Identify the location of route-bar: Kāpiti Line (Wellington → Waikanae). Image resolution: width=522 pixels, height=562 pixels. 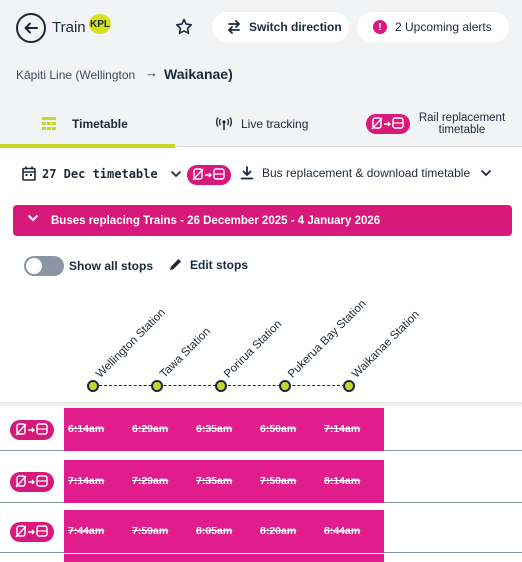
(261, 78).